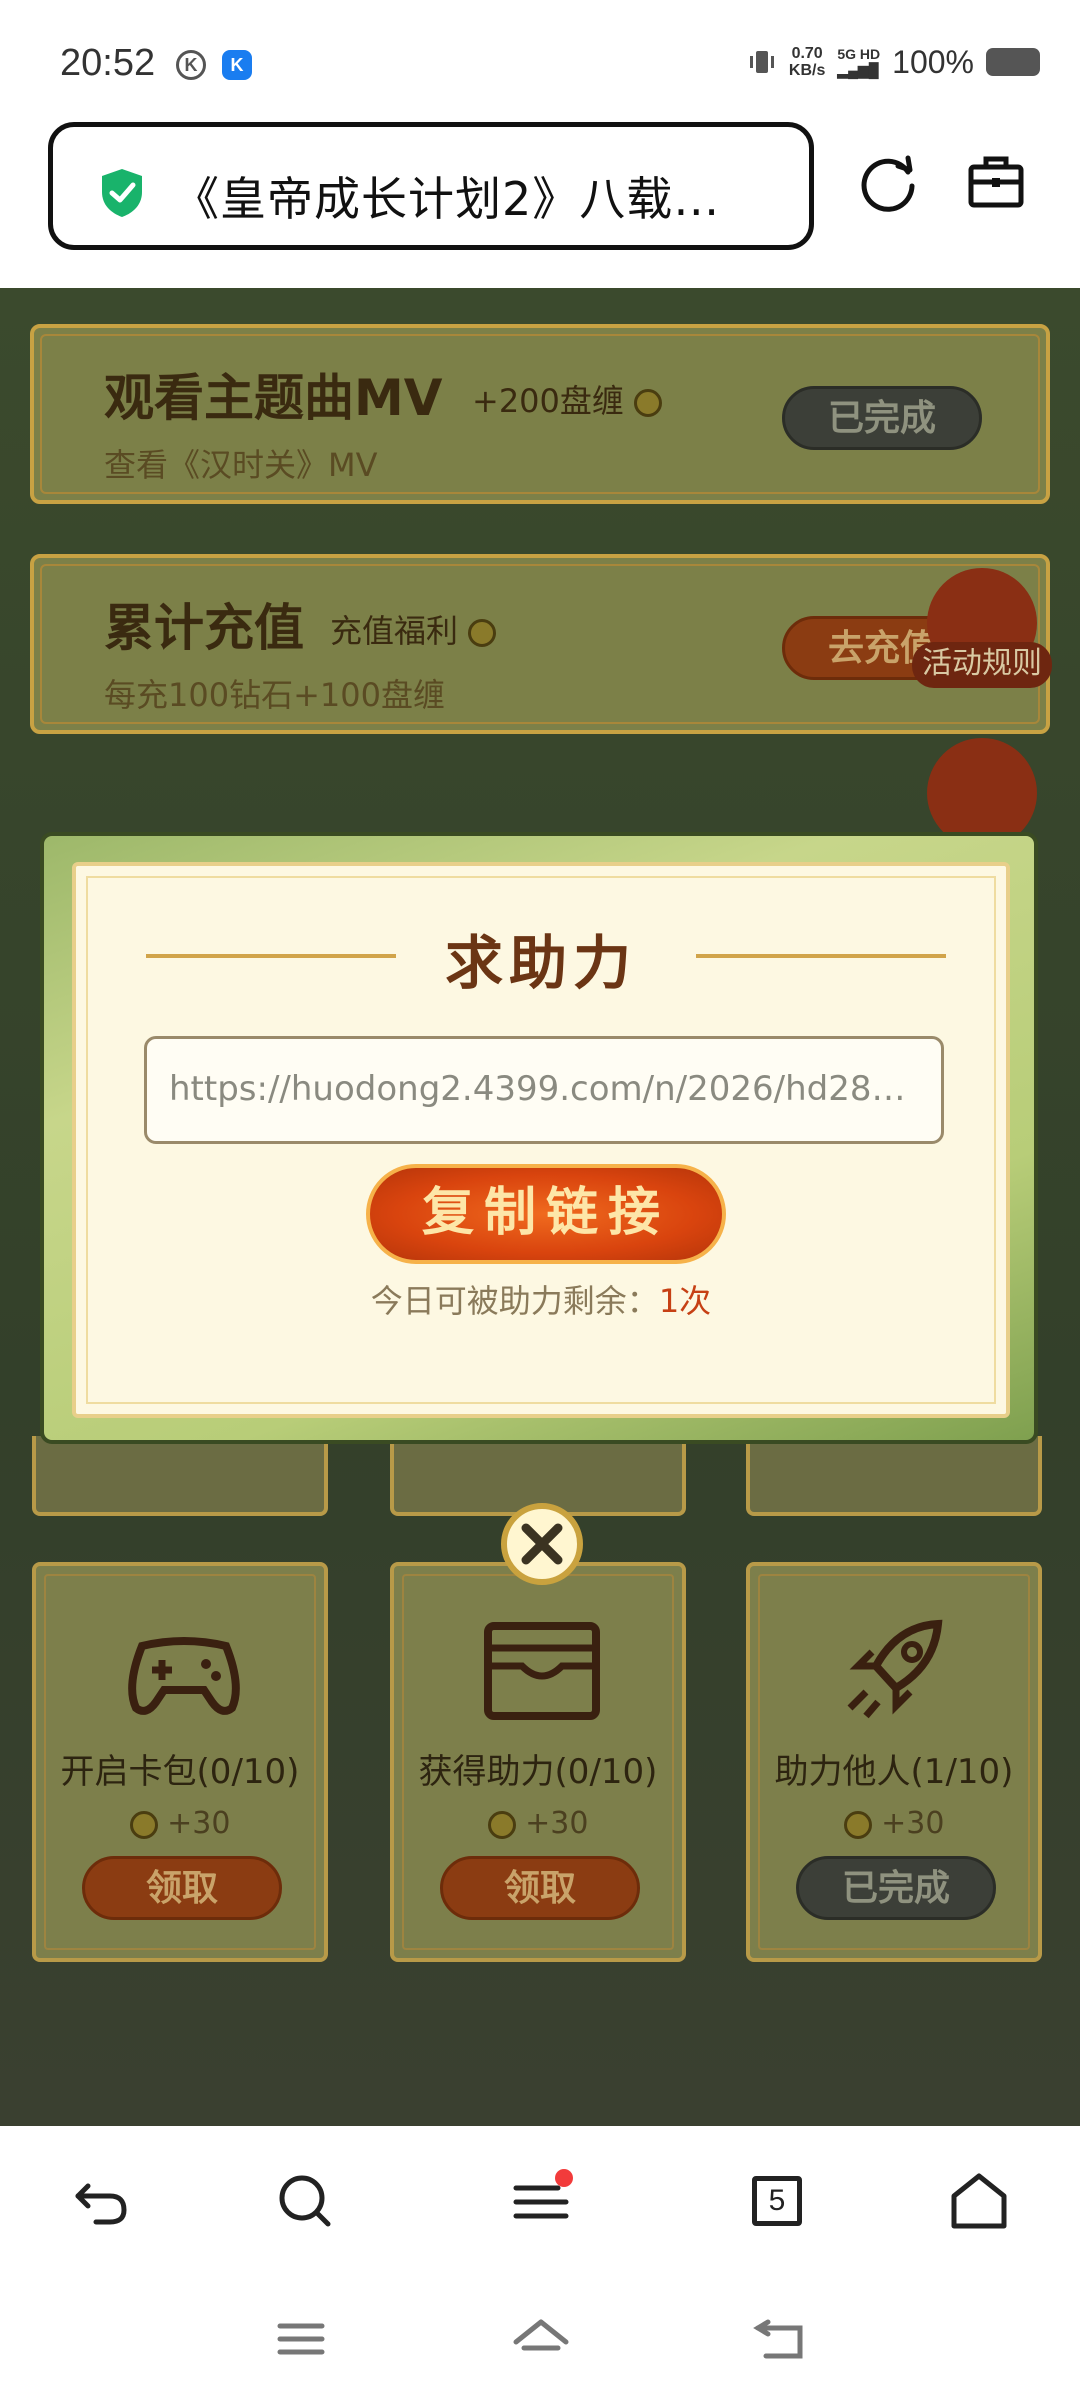 The image size is (1080, 2400). What do you see at coordinates (413, 629) in the screenshot?
I see `task-reward: 充值福利` at bounding box center [413, 629].